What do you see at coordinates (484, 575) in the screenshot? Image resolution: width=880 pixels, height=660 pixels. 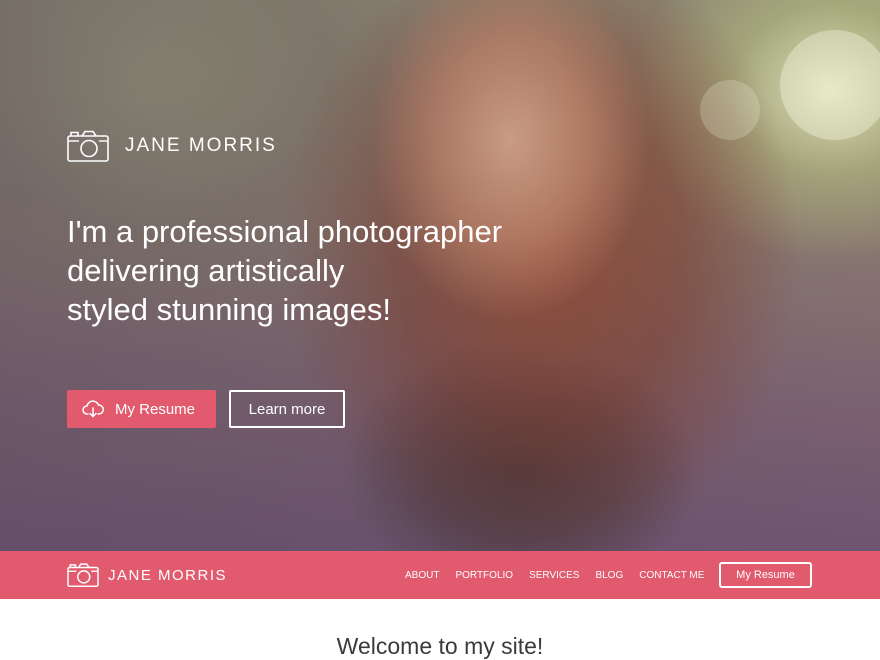 I see `nav-item-portfolio: PORTFOLIO` at bounding box center [484, 575].